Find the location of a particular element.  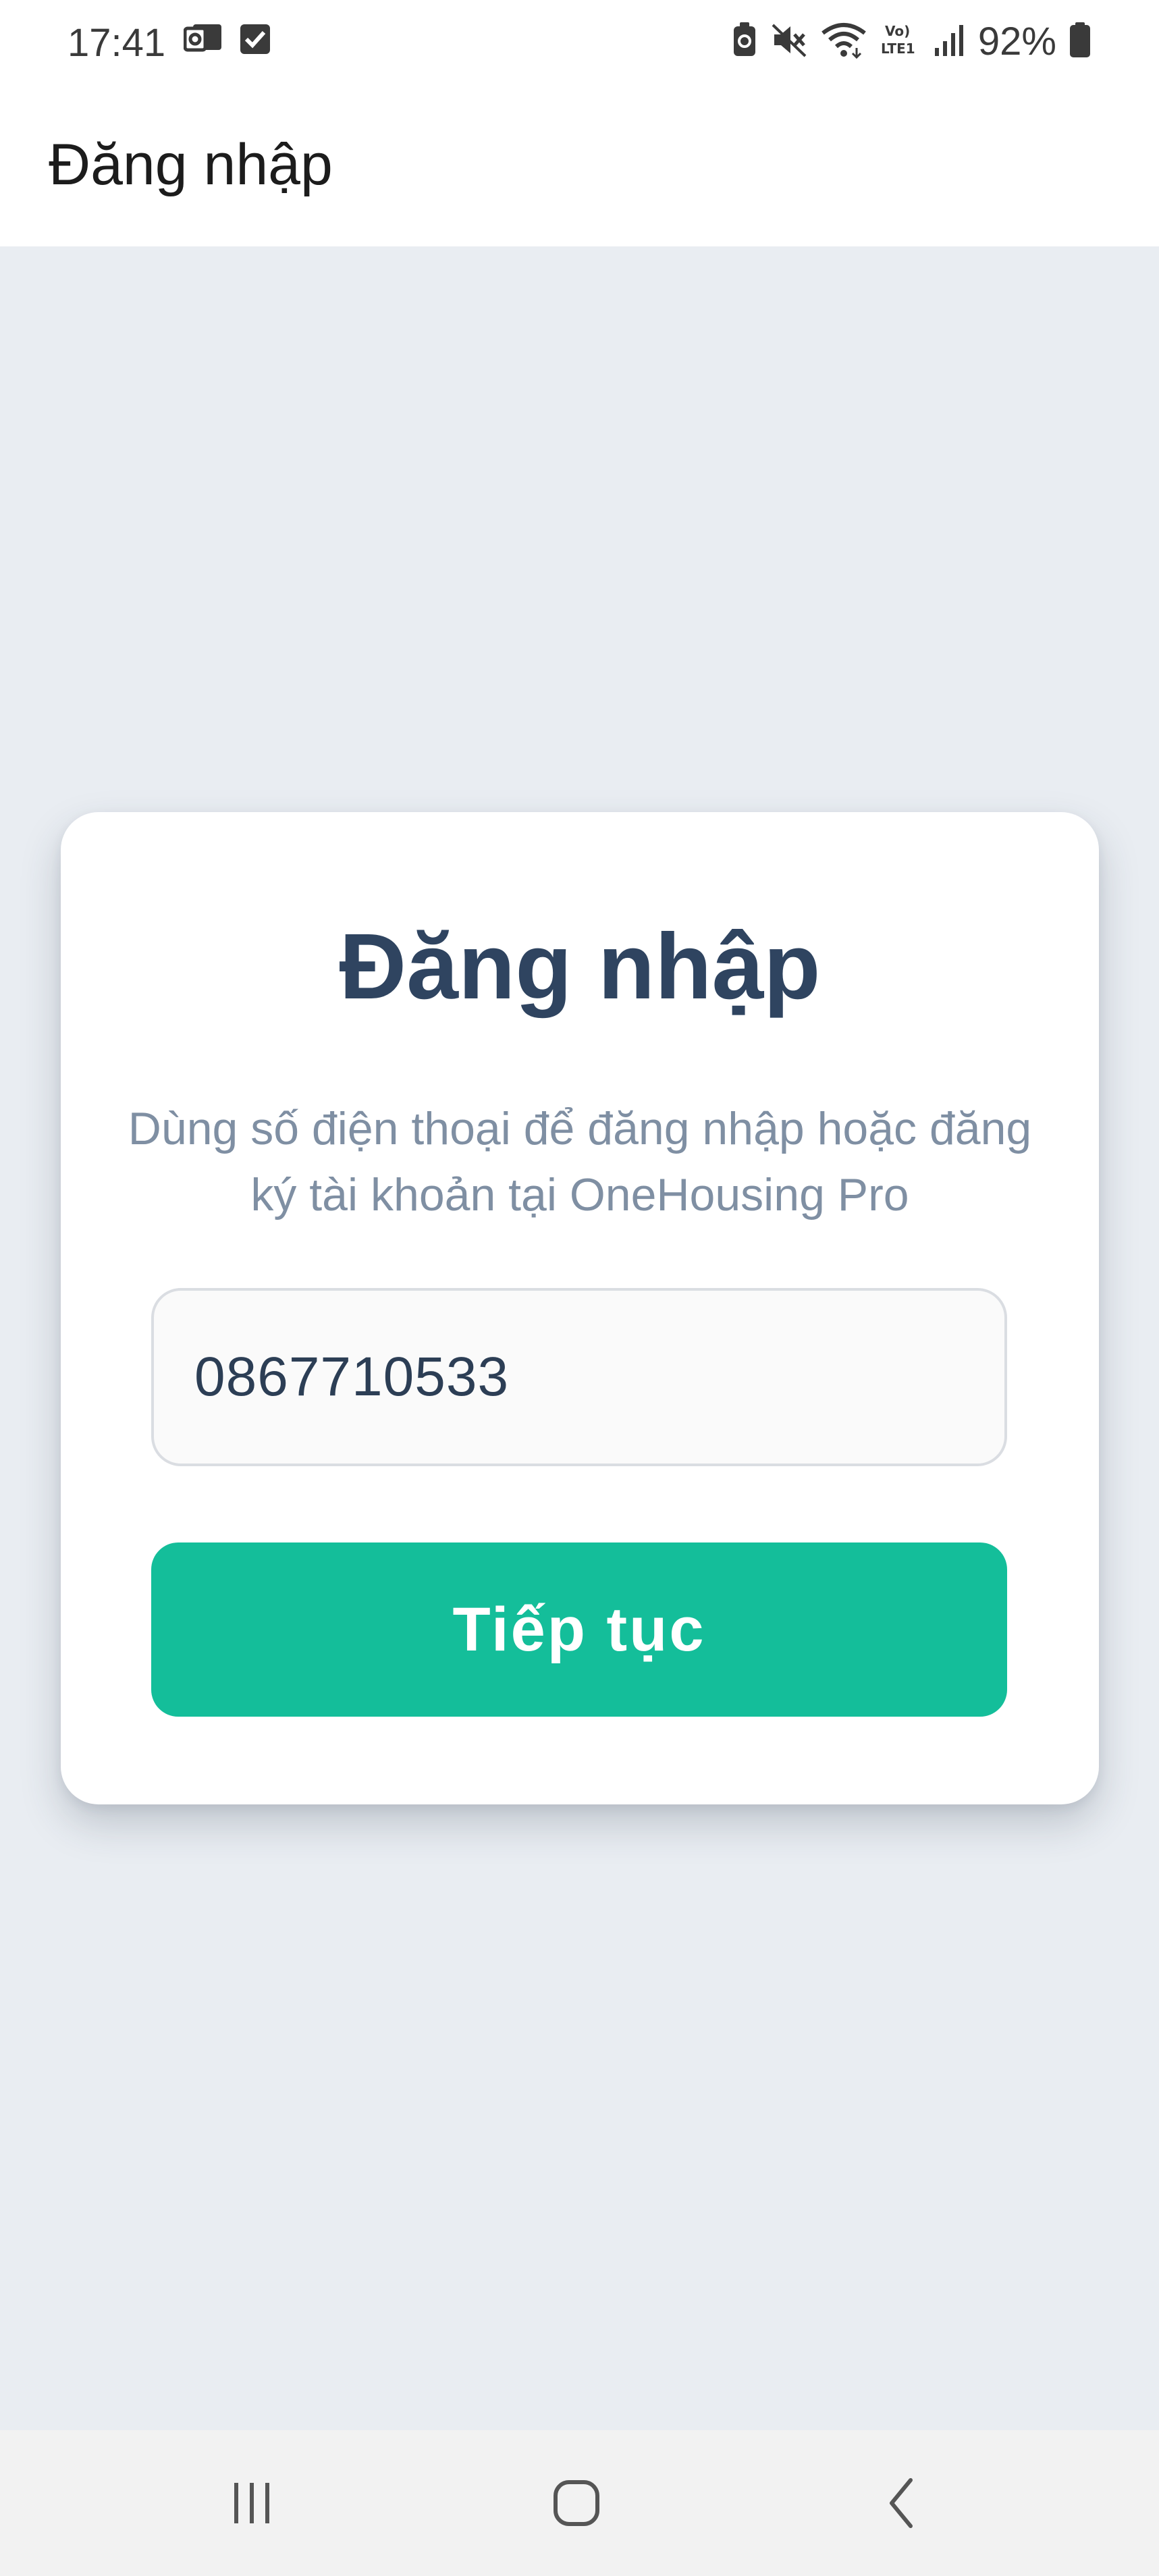

status-time: 17:41 is located at coordinates (117, 43).